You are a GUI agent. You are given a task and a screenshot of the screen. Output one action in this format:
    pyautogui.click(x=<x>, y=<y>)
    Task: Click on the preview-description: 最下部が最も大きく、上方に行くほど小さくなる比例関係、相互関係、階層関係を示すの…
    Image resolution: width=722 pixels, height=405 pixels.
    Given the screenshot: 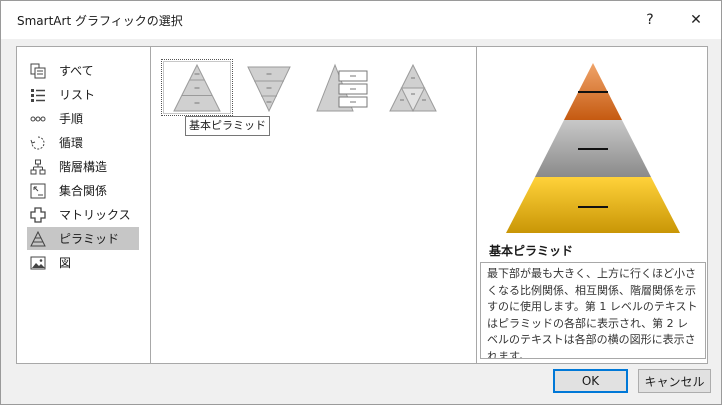 What is the action you would take?
    pyautogui.click(x=593, y=310)
    